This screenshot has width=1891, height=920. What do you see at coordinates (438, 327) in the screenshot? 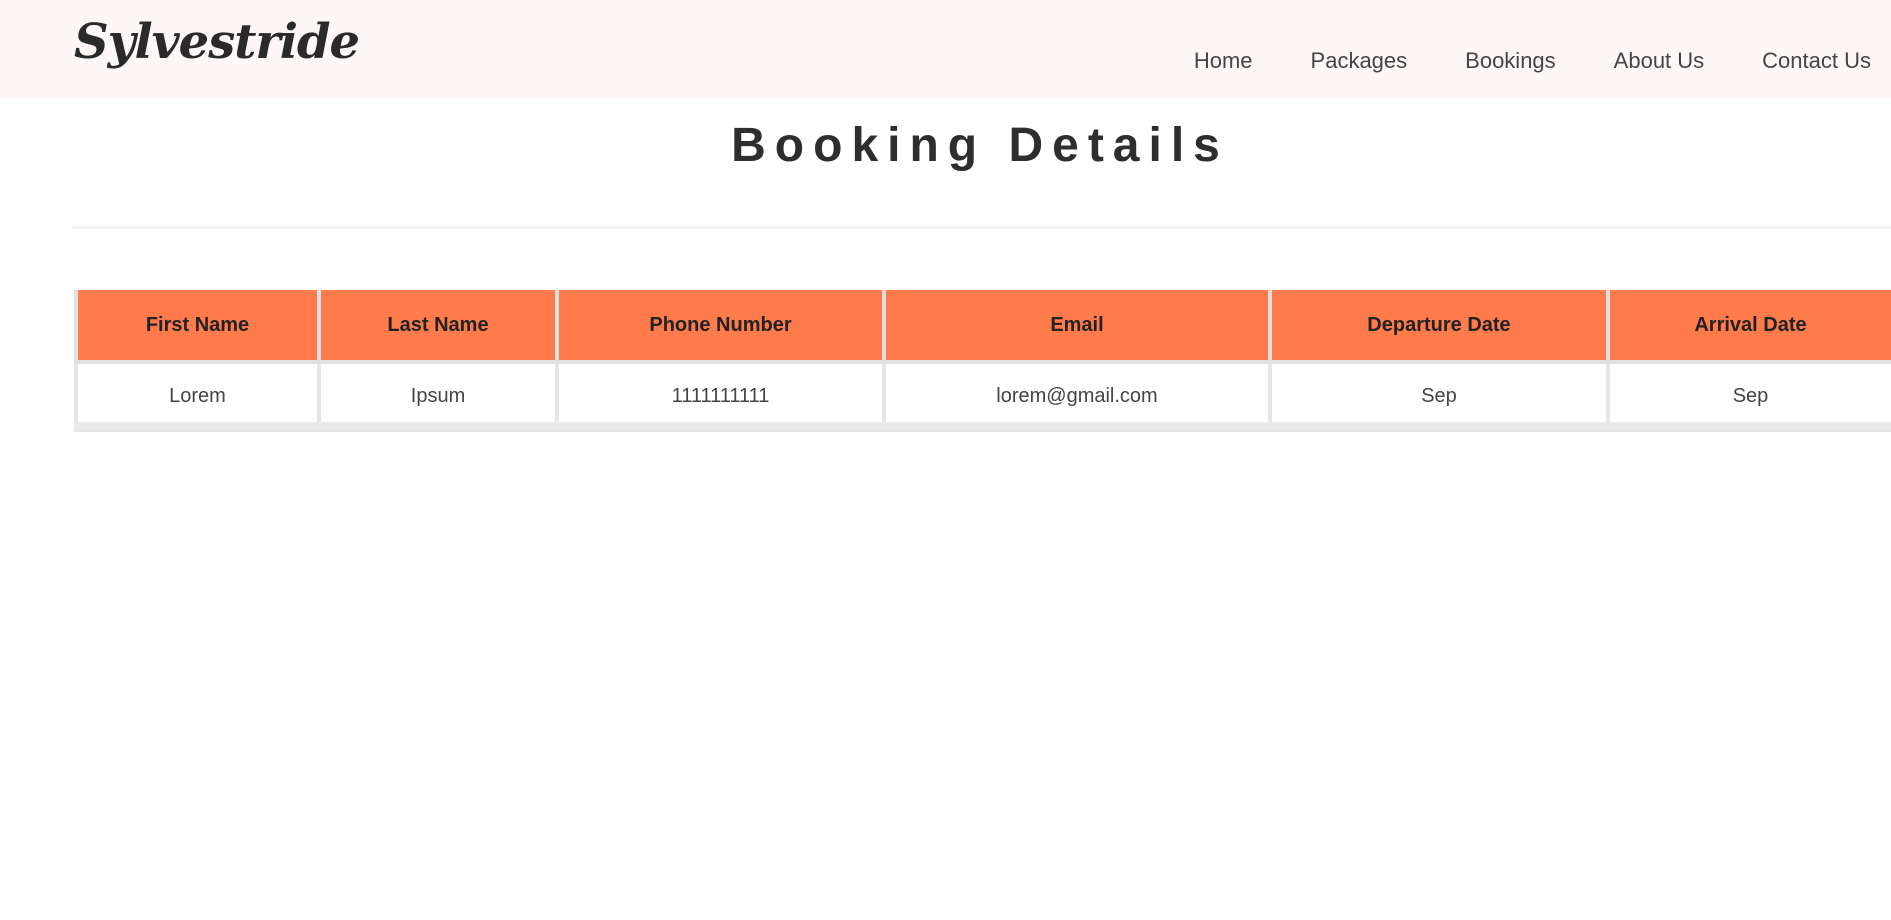
I see `column-header-last-name: Last Name` at bounding box center [438, 327].